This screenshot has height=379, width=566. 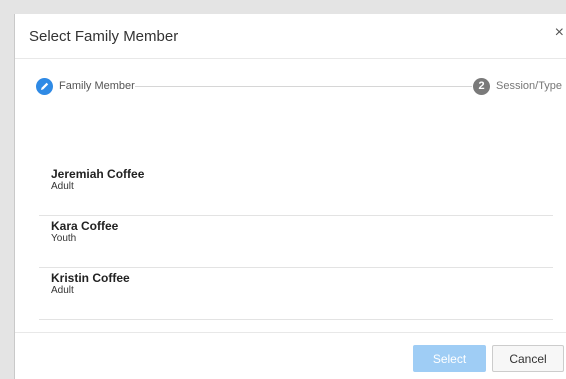 I want to click on stepper: Family Member 2 Session/Type, so click(x=290, y=87).